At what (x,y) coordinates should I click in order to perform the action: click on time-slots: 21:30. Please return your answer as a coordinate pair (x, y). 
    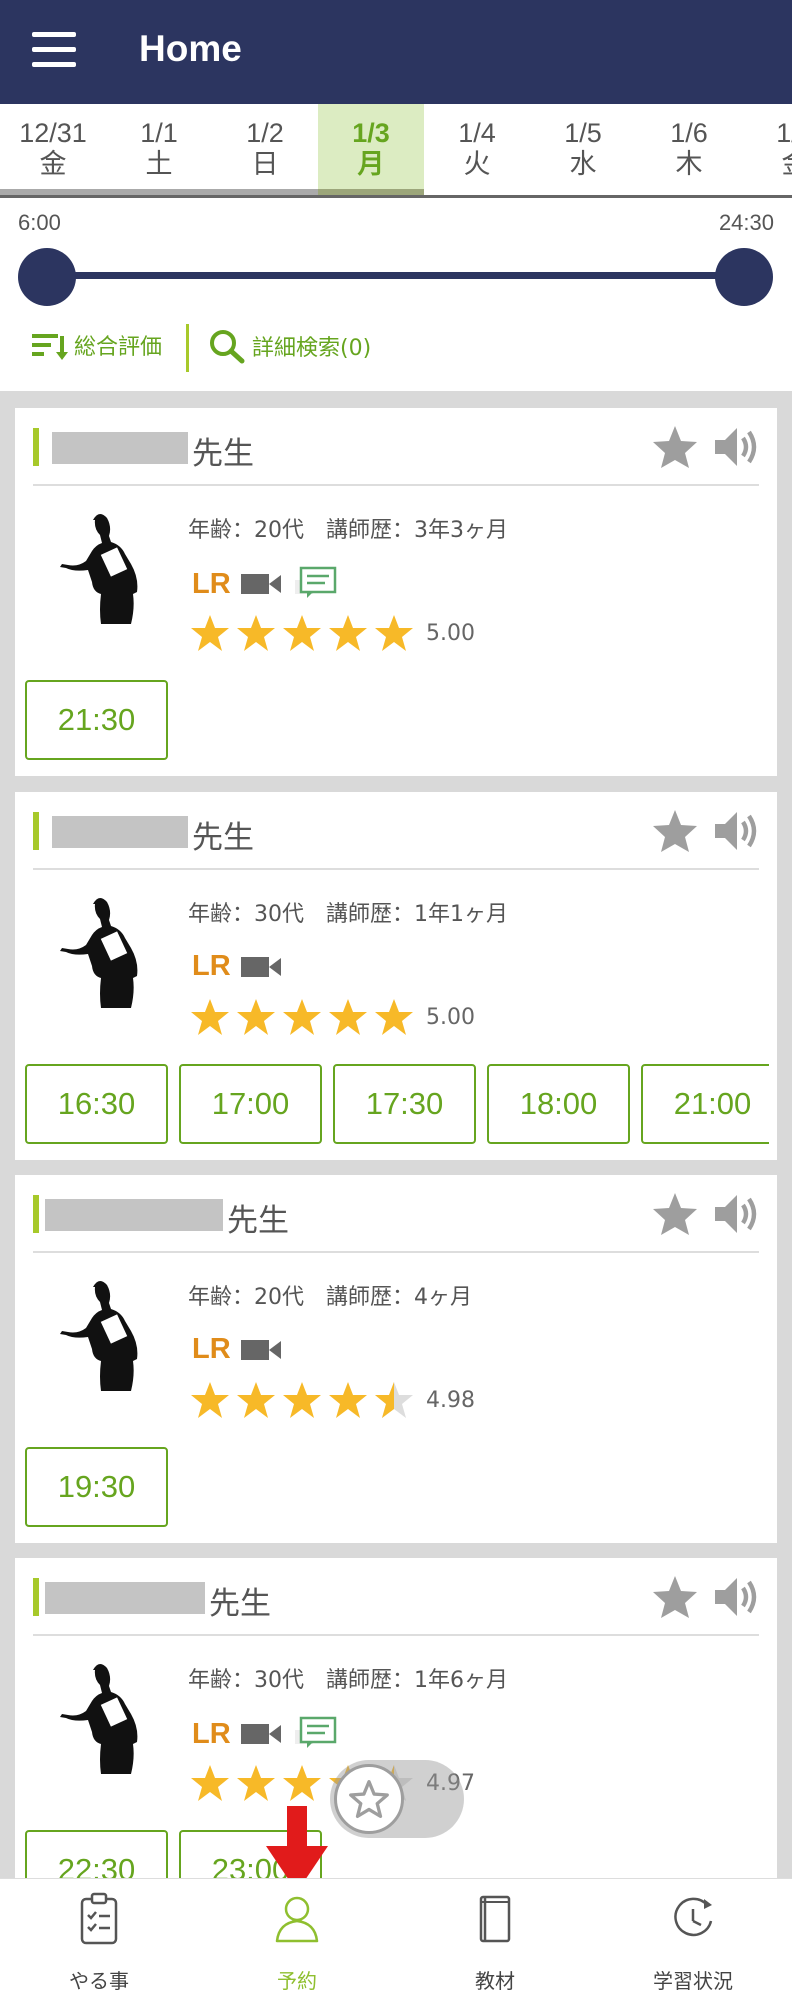
    Looking at the image, I should click on (397, 720).